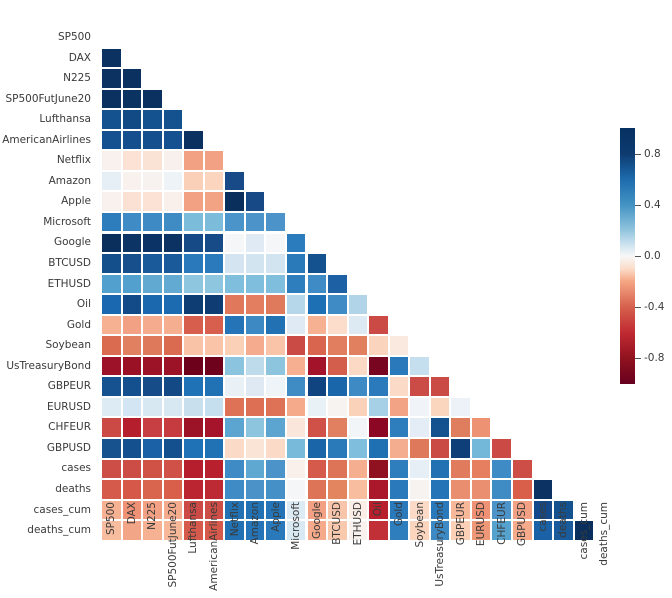 The height and width of the screenshot is (598, 672). Describe the element at coordinates (152, 548) in the screenshot. I see `x-axis-tick: N225` at that location.